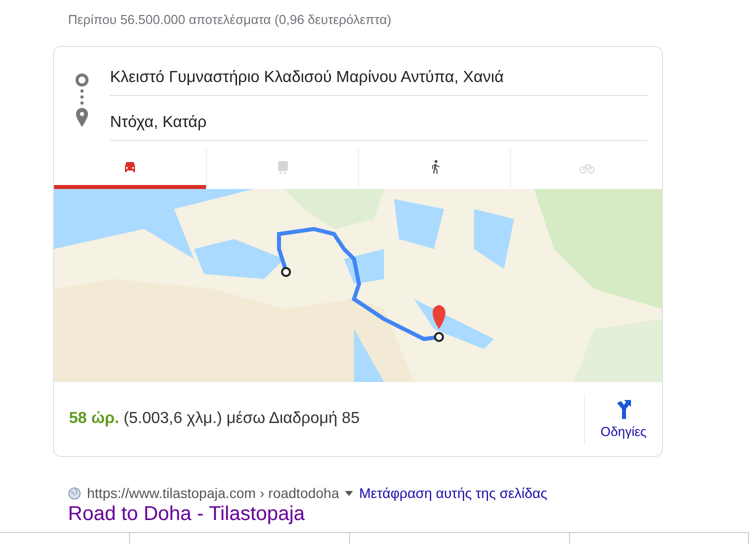 This screenshot has height=544, width=749. What do you see at coordinates (229, 20) in the screenshot?
I see `result-stats: Περίπου 56.500.000 αποτελέσματα (0,96 δευτερόλεπτα)` at bounding box center [229, 20].